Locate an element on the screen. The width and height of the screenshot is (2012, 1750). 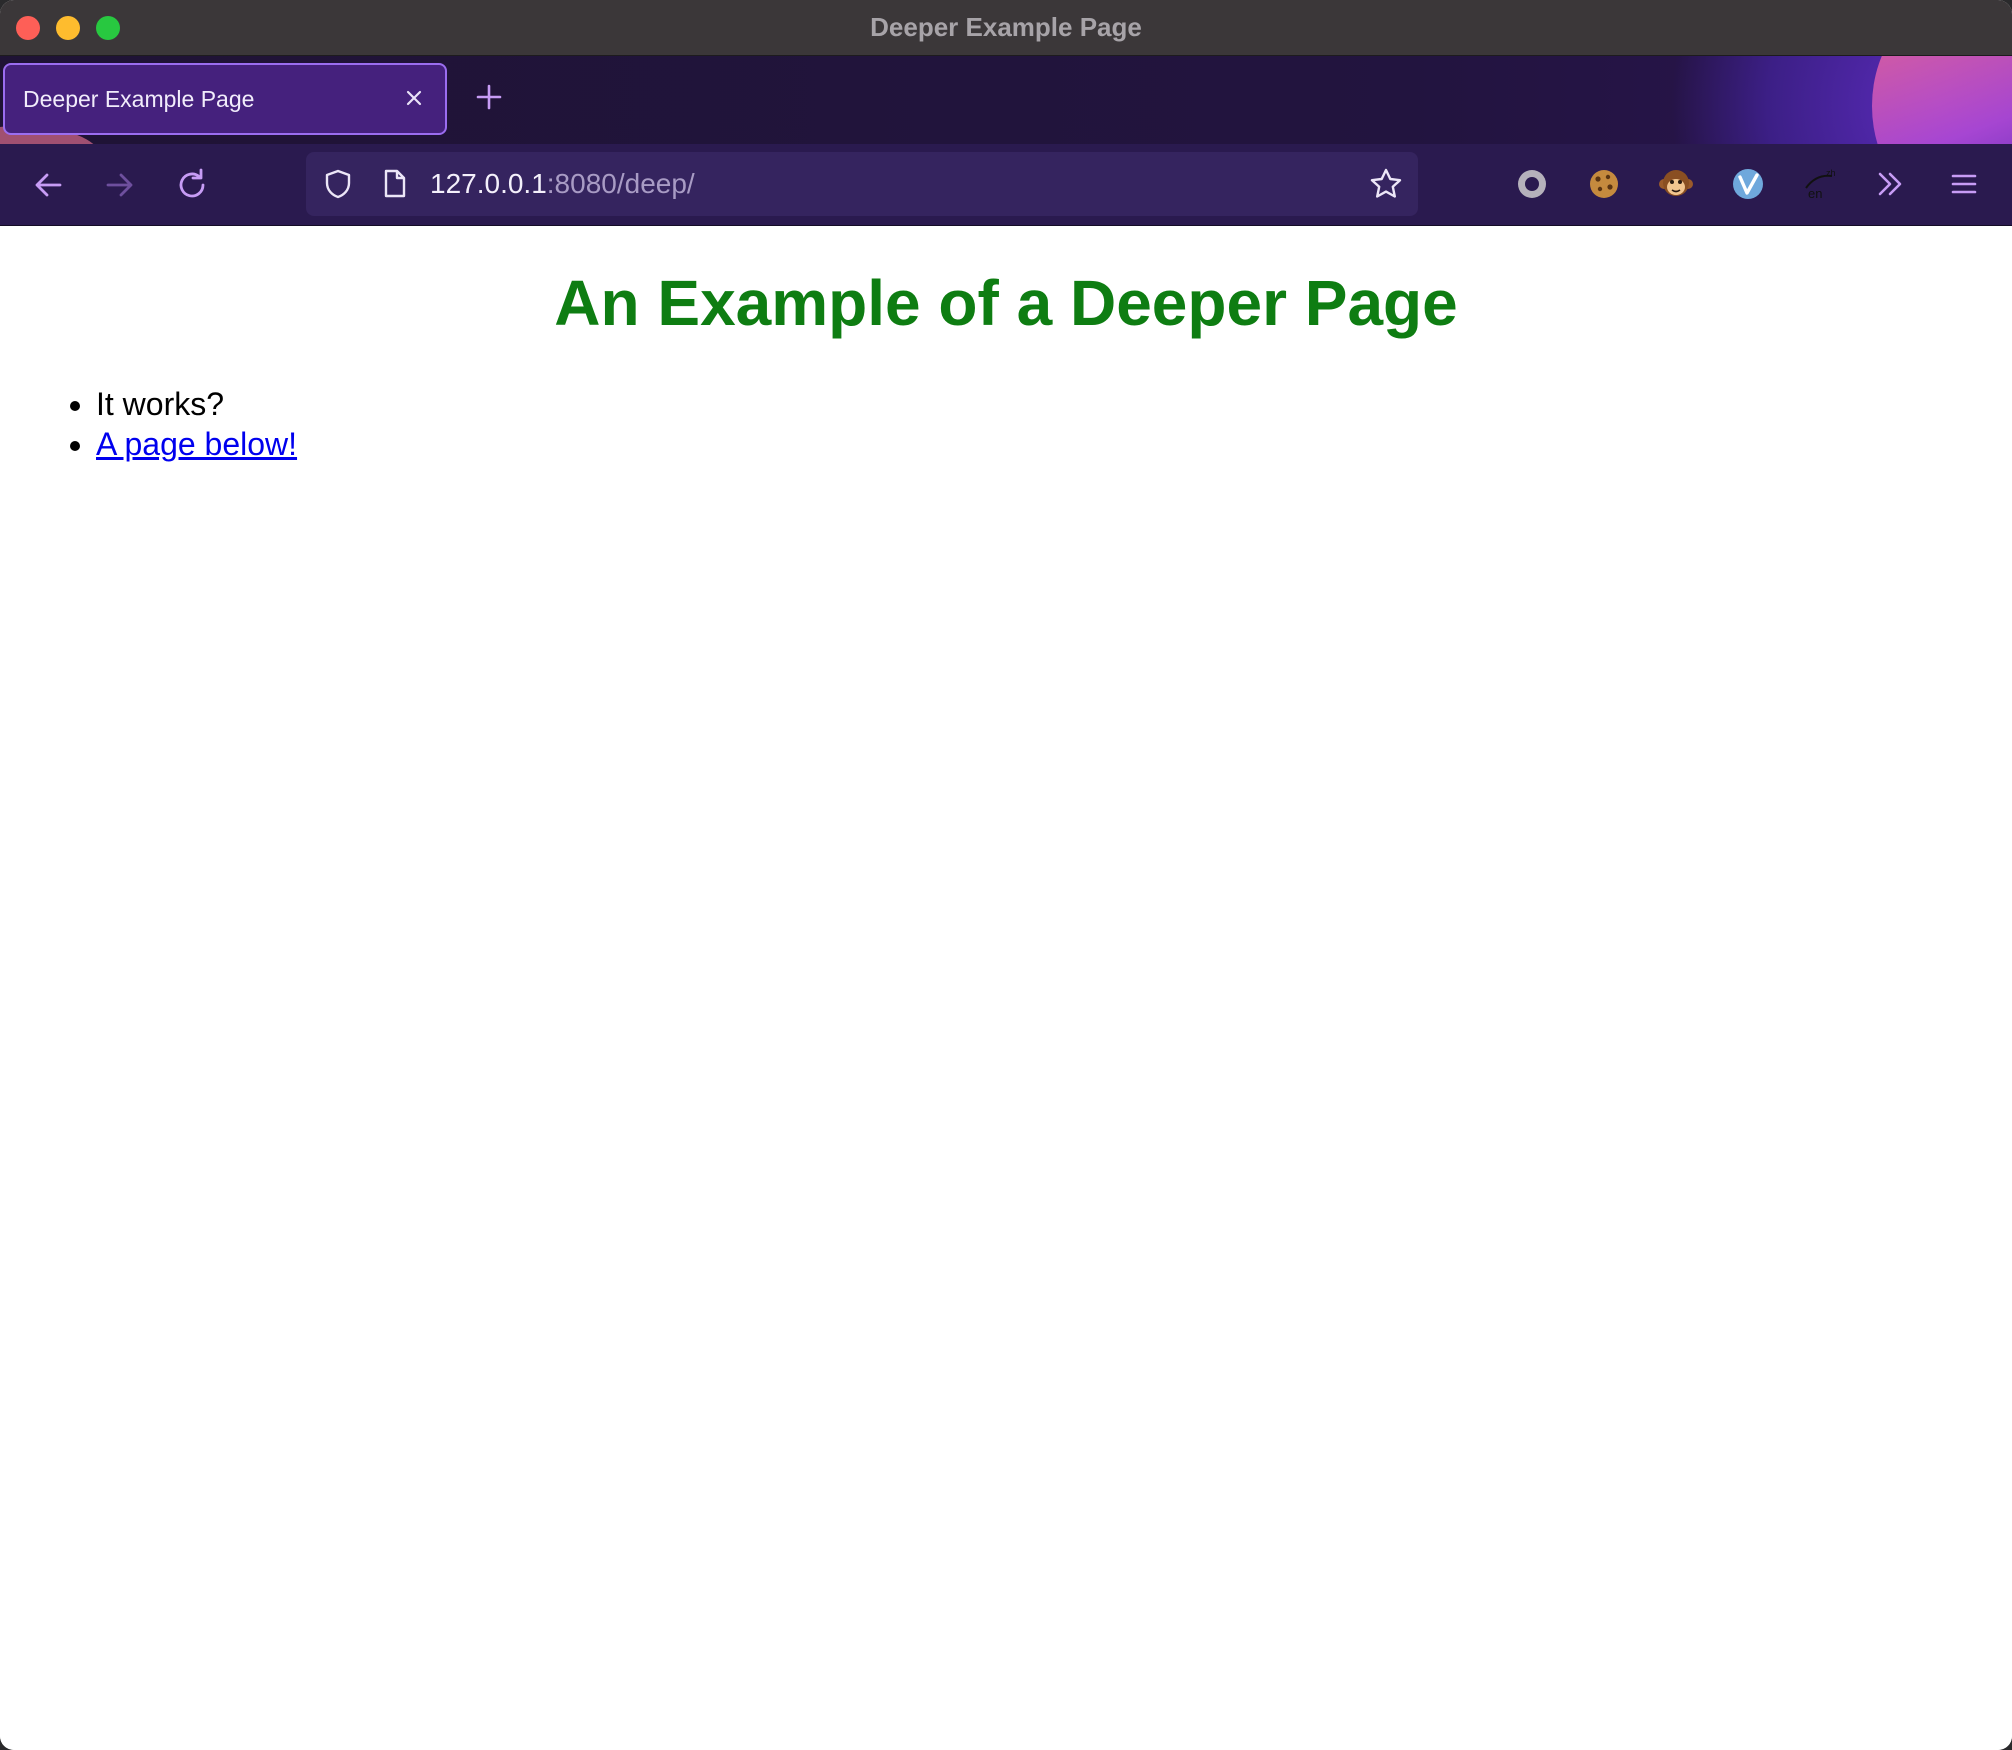
cookie-icon is located at coordinates (1604, 184).